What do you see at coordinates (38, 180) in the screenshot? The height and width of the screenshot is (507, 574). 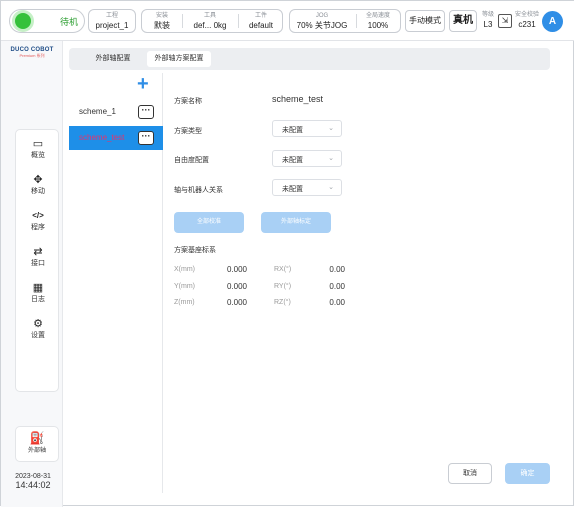 I see `move-icon: ✥` at bounding box center [38, 180].